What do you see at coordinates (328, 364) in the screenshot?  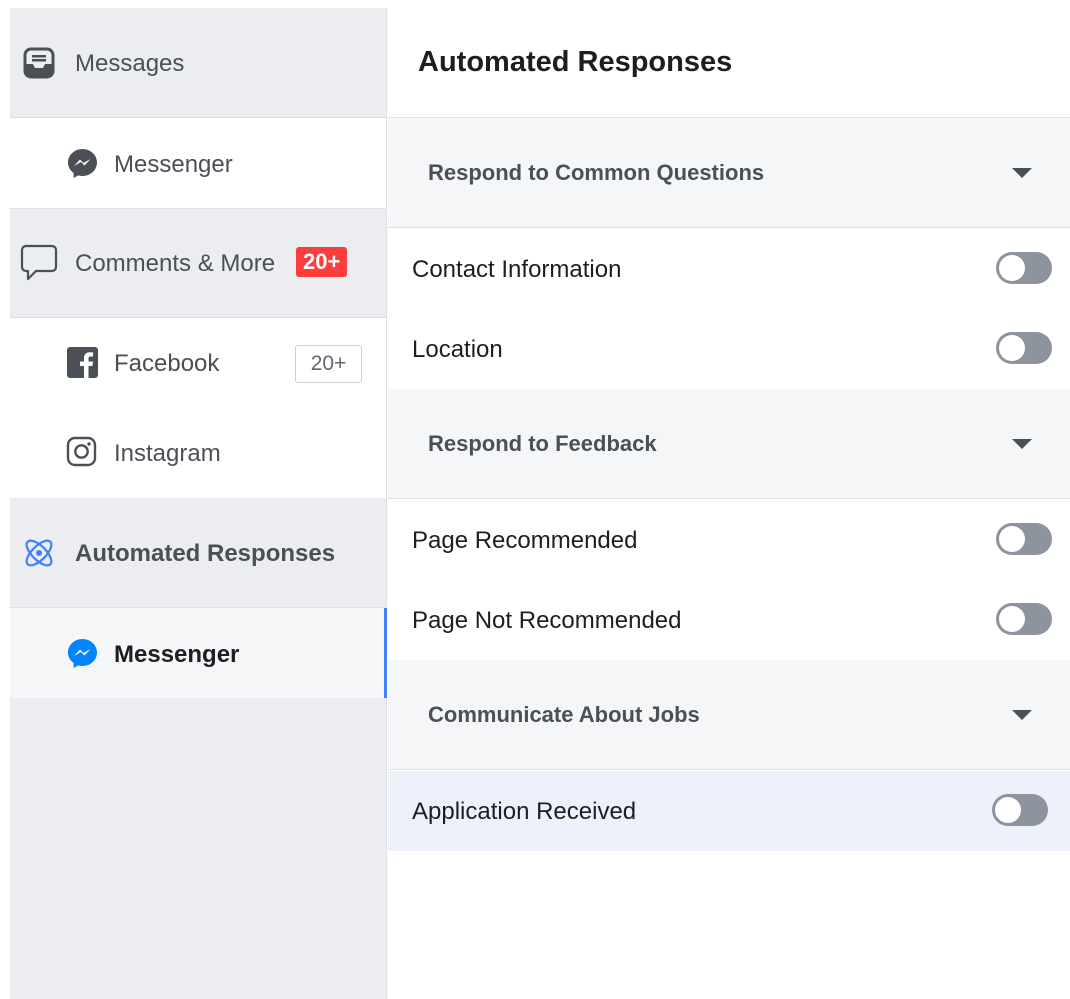 I see `count-badge: 20+` at bounding box center [328, 364].